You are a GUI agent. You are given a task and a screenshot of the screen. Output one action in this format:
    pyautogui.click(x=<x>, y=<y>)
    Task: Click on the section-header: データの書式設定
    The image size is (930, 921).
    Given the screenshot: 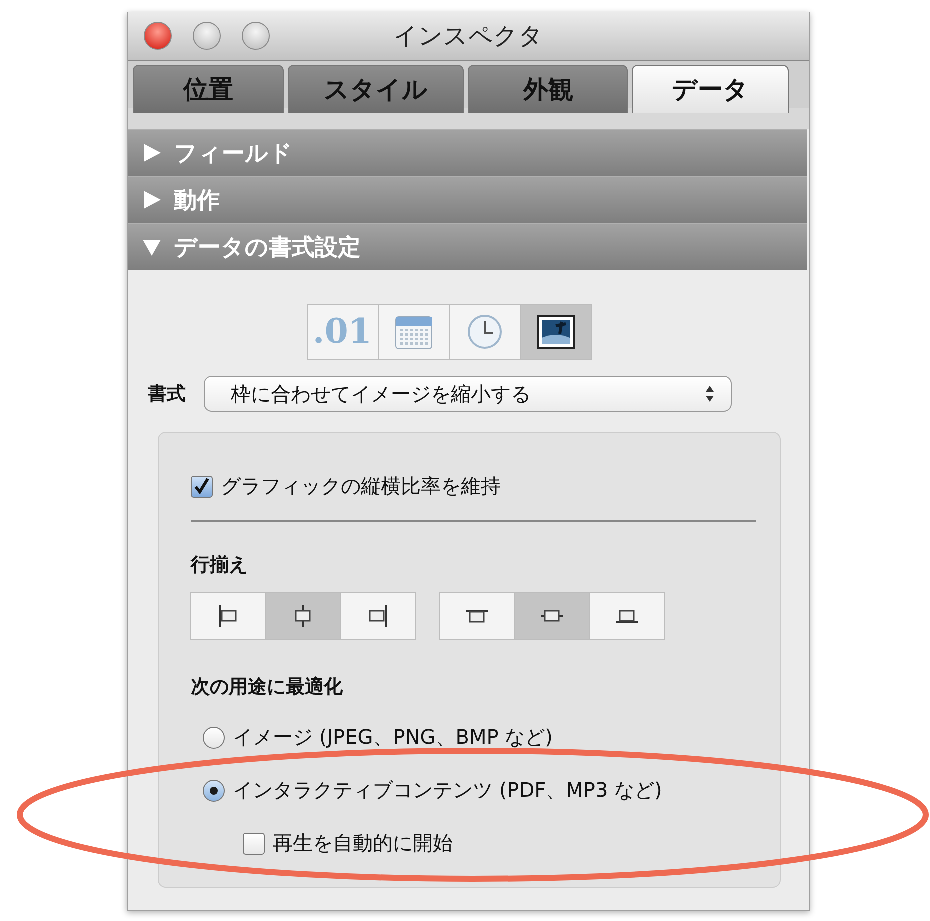 What is the action you would take?
    pyautogui.click(x=467, y=246)
    